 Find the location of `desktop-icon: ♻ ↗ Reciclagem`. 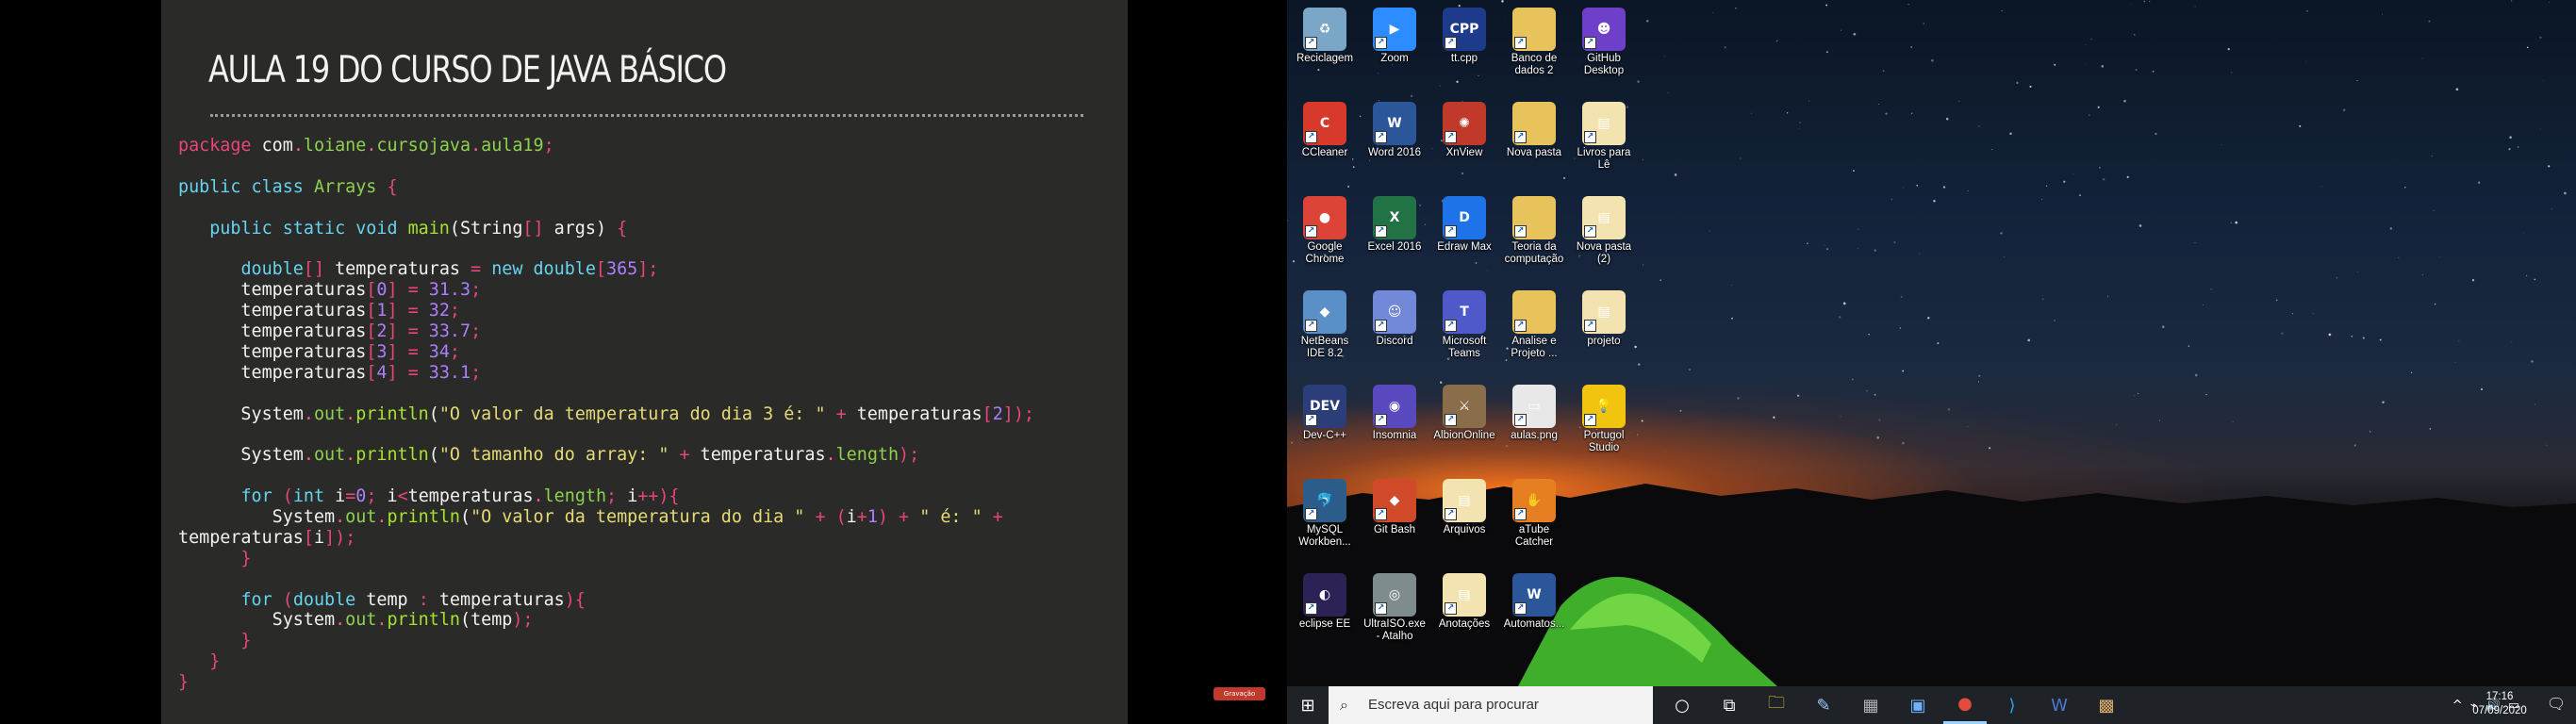

desktop-icon: ♻ ↗ Reciclagem is located at coordinates (1325, 33).